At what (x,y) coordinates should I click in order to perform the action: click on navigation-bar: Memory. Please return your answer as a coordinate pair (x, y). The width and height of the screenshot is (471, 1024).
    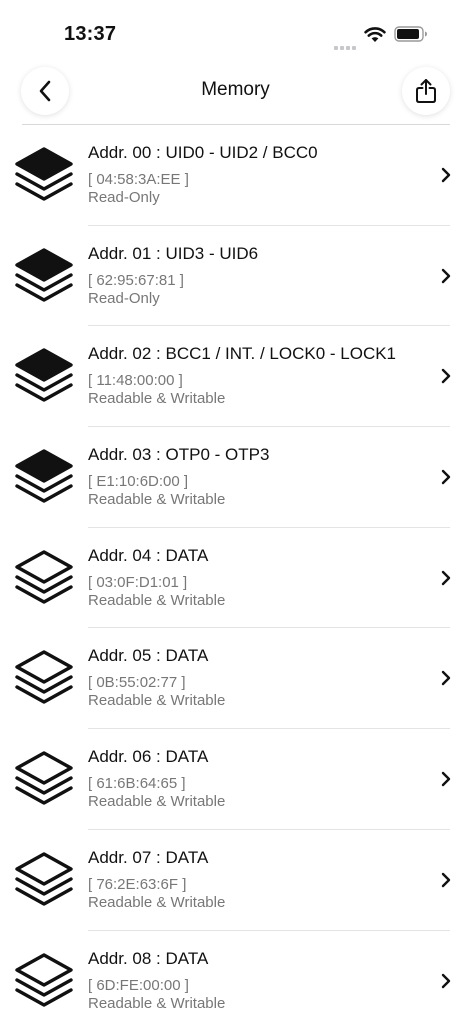
    Looking at the image, I should click on (235, 91).